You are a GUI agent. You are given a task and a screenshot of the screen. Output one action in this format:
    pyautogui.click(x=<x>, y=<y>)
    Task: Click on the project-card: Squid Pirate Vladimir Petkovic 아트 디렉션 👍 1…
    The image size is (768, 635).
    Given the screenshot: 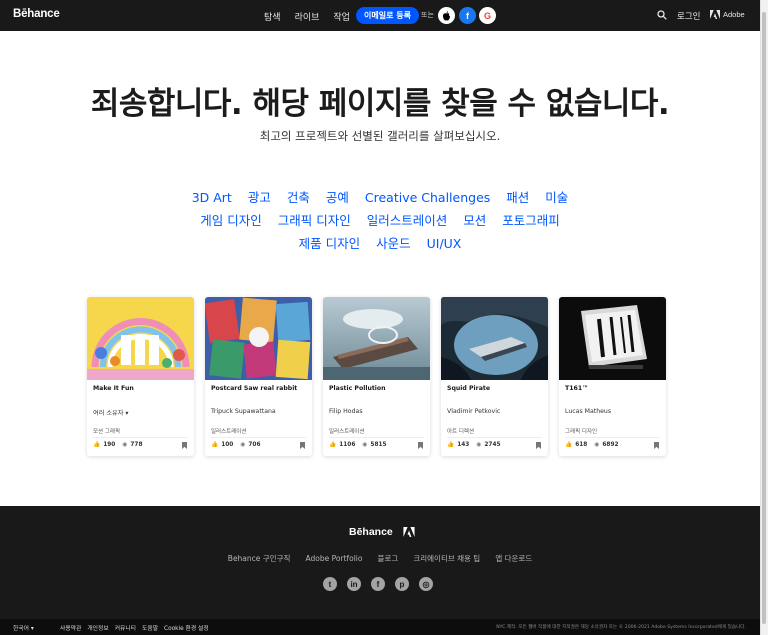 What is the action you would take?
    pyautogui.click(x=494, y=376)
    